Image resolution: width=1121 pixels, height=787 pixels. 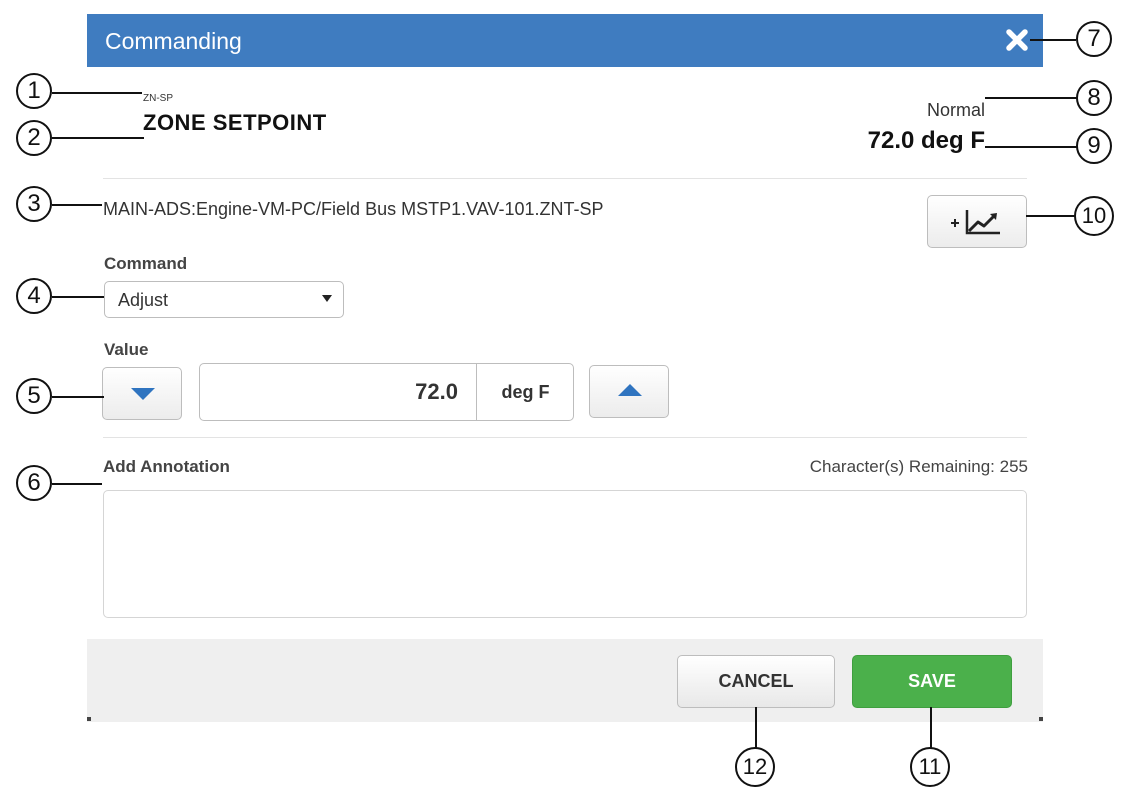 I want to click on value-label: Value, so click(x=126, y=349).